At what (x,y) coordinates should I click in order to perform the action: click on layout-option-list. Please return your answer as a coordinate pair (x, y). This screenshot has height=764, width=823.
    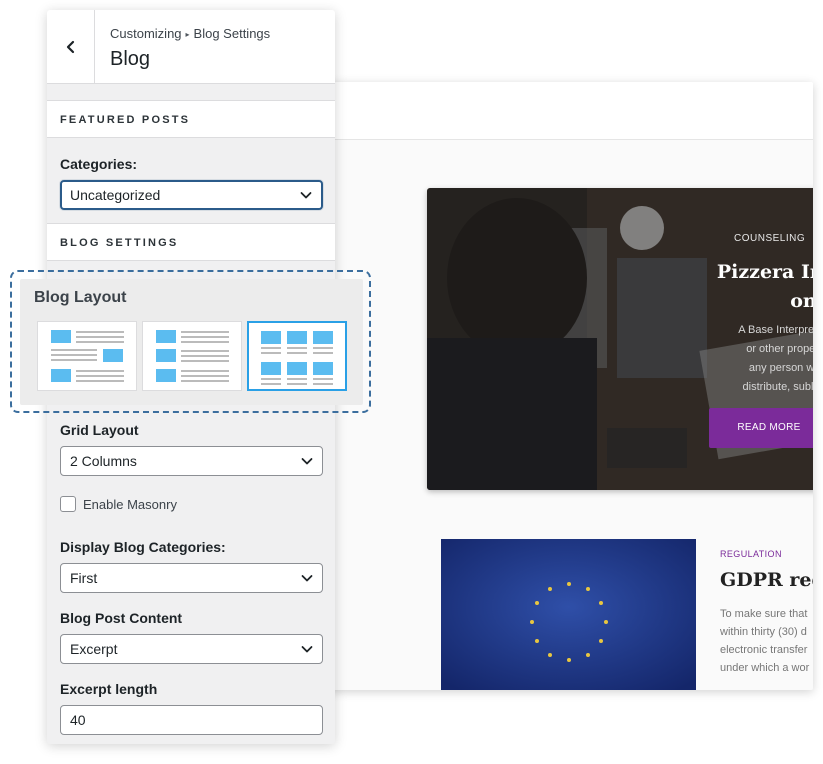
    Looking at the image, I should click on (192, 356).